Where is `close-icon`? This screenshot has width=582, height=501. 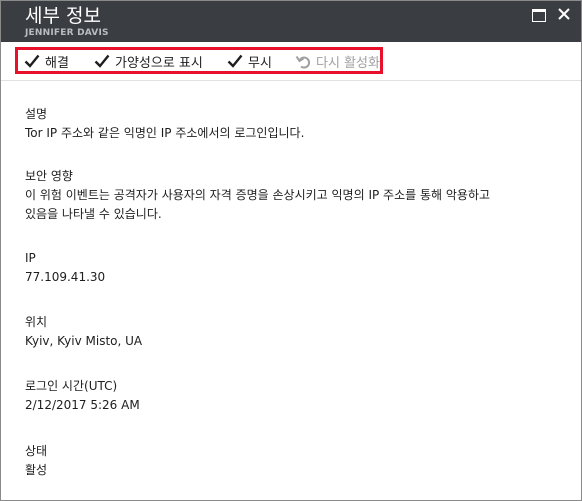
close-icon is located at coordinates (564, 14).